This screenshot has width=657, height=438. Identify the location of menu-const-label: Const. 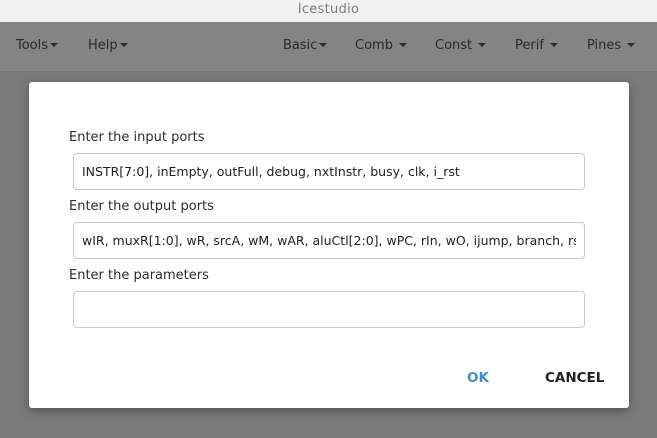
(454, 45).